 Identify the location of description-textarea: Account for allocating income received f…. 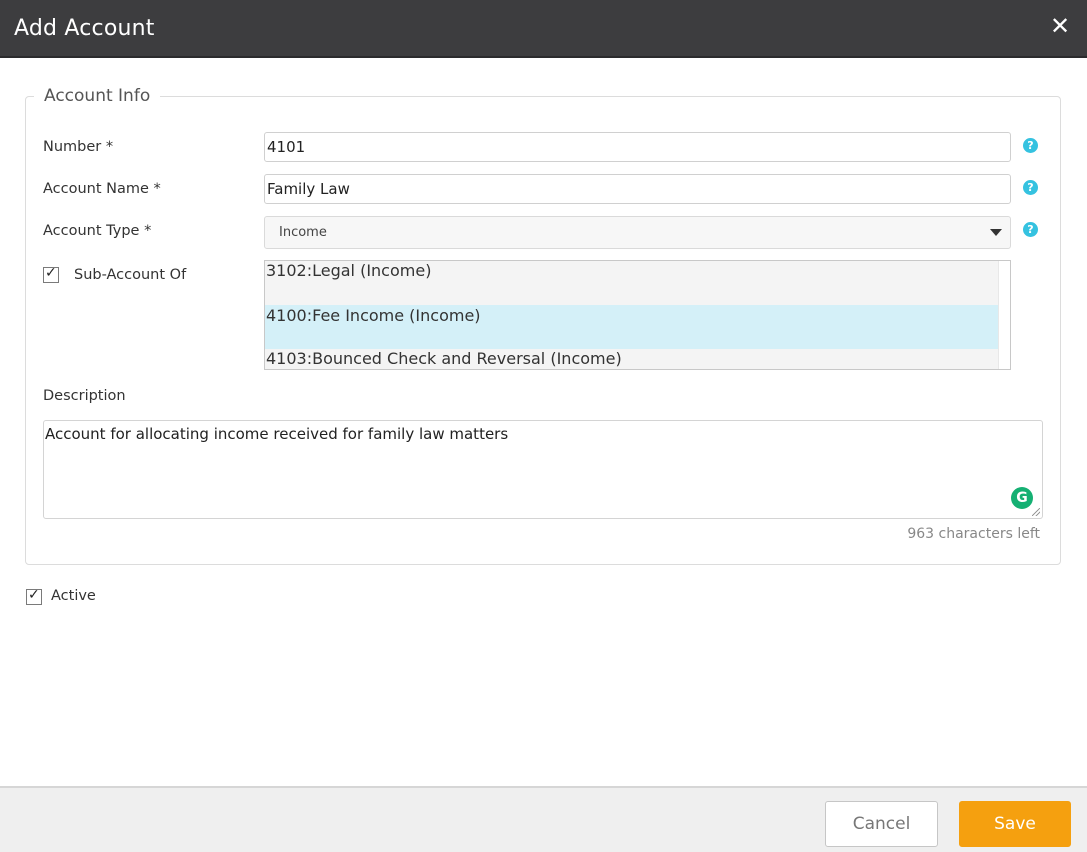
(543, 469).